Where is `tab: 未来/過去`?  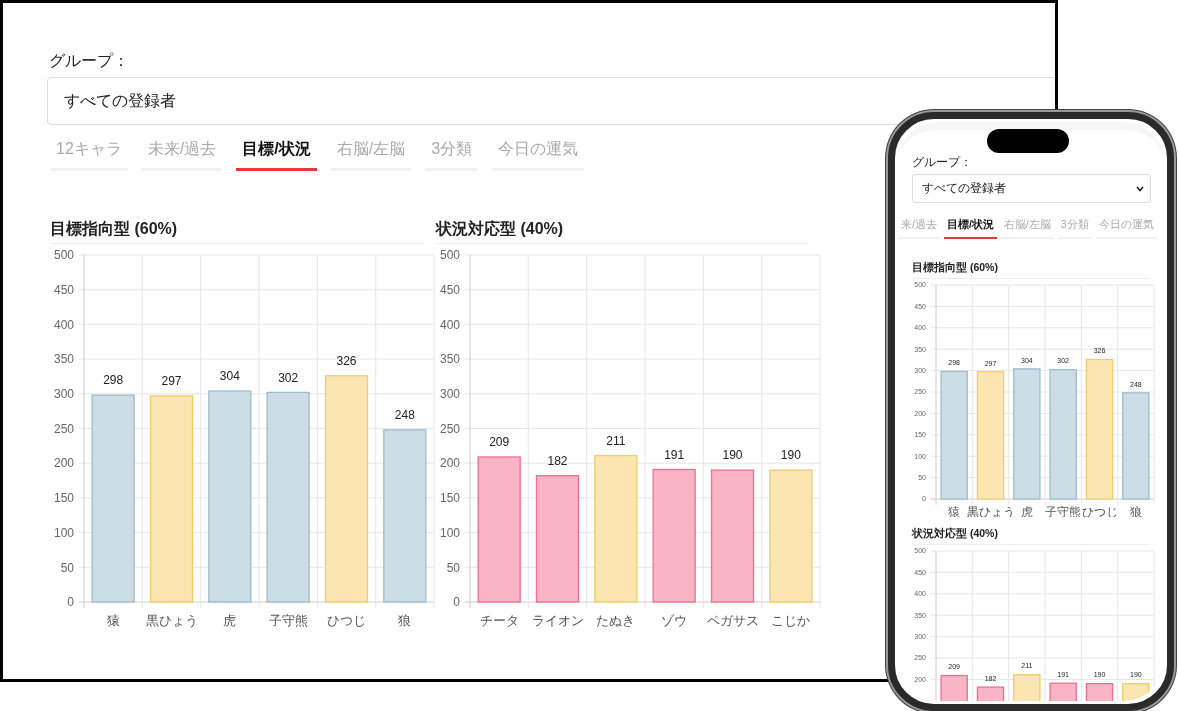
tab: 未来/過去 is located at coordinates (182, 152).